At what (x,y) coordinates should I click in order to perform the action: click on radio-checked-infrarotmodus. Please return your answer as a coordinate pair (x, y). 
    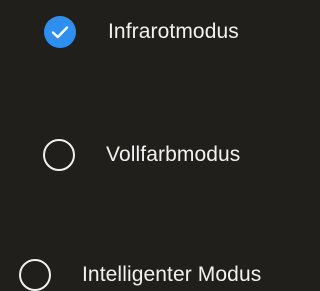
    Looking at the image, I should click on (60, 32).